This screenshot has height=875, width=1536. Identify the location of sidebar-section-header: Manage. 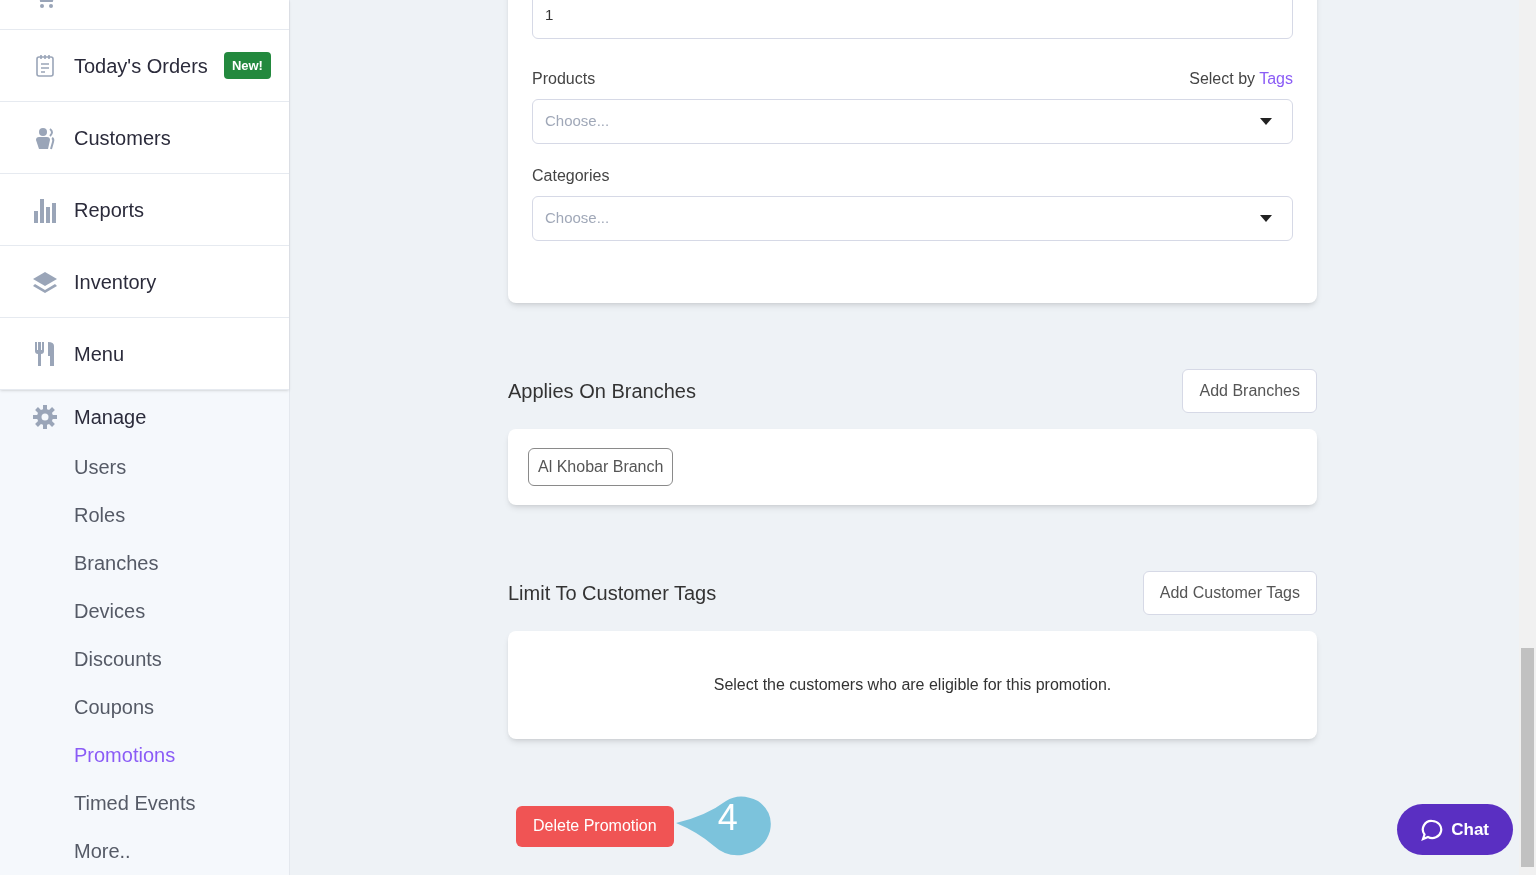
(144, 416).